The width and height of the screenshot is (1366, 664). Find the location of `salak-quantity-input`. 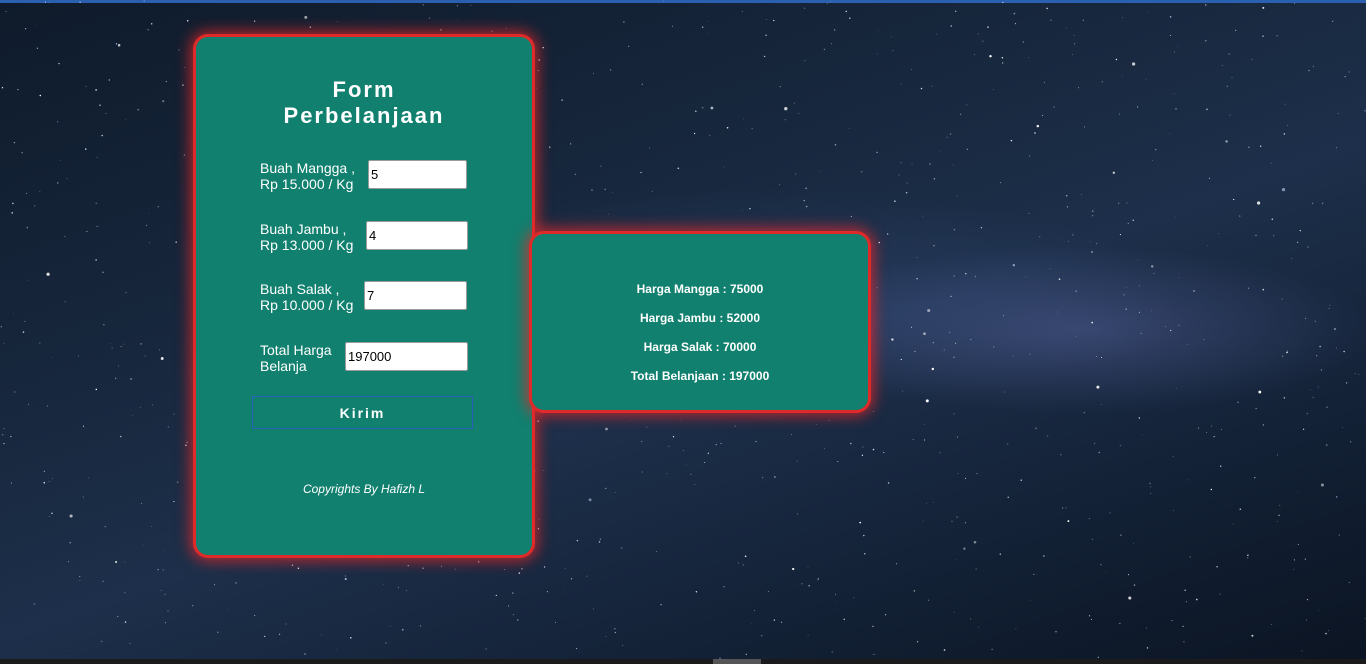

salak-quantity-input is located at coordinates (415, 295).